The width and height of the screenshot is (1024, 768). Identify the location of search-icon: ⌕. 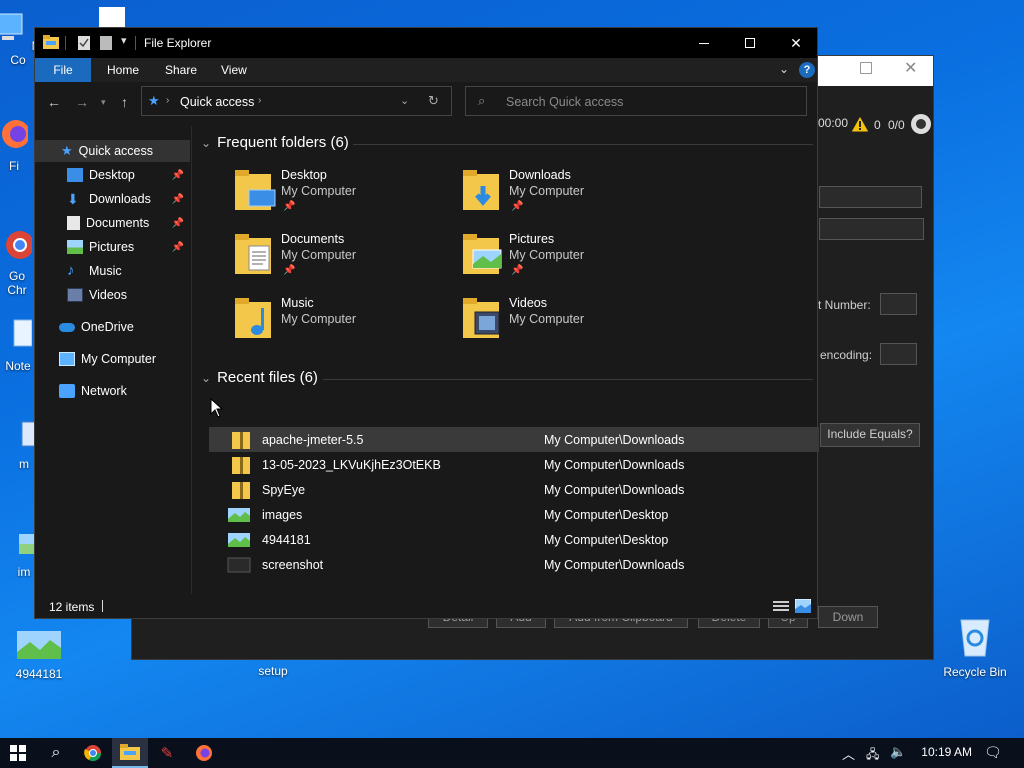
(56, 752).